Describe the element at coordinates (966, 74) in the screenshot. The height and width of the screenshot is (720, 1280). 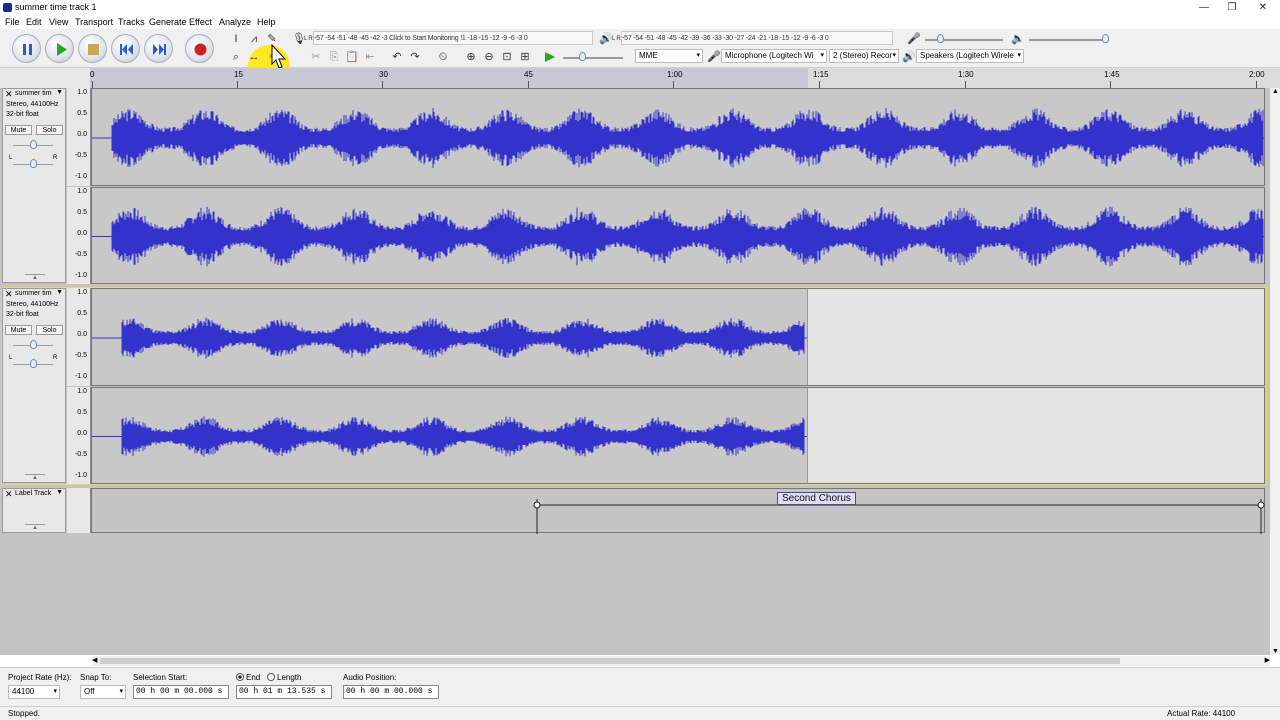
I see `ruler-tick-label: 1:30` at that location.